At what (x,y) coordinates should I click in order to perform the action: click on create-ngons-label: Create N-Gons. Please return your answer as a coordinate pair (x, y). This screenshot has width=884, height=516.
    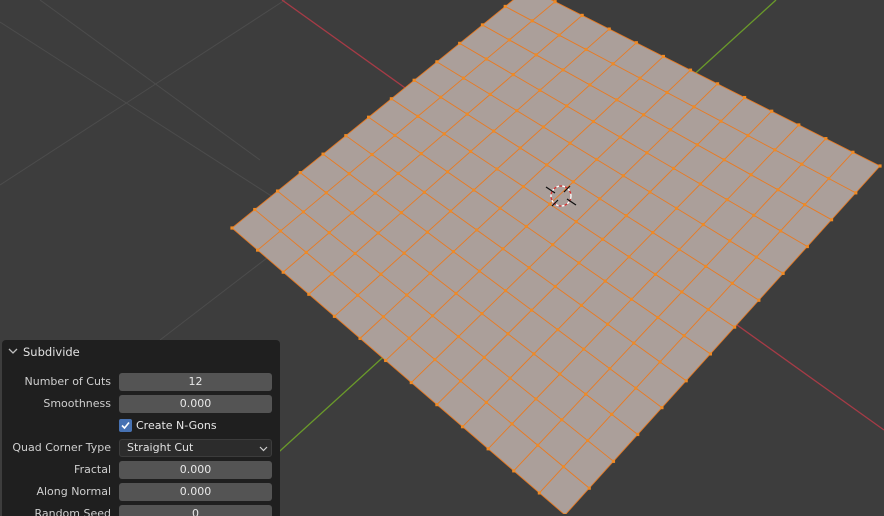
    Looking at the image, I should click on (176, 425).